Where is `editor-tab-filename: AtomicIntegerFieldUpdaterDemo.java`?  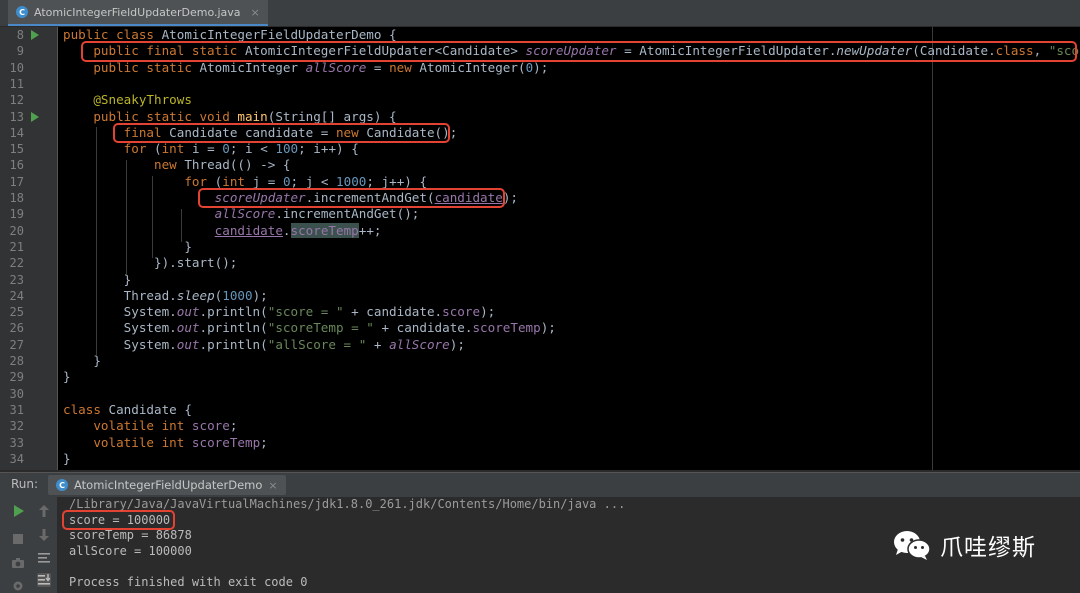
editor-tab-filename: AtomicIntegerFieldUpdaterDemo.java is located at coordinates (137, 12).